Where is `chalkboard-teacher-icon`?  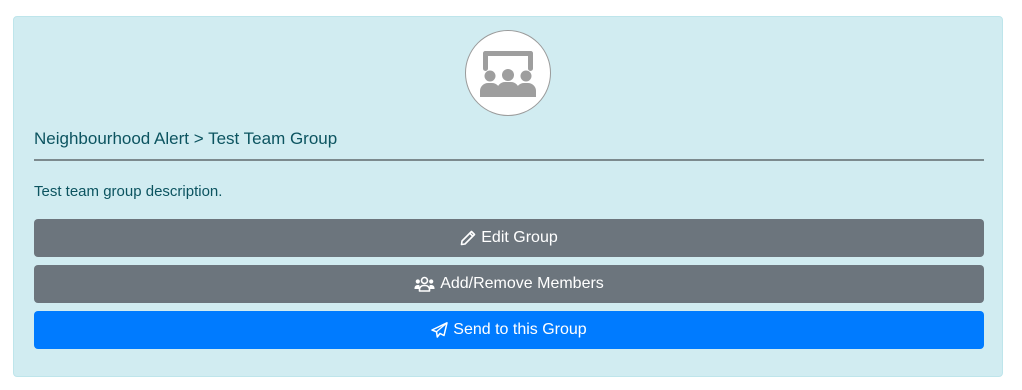 chalkboard-teacher-icon is located at coordinates (508, 74).